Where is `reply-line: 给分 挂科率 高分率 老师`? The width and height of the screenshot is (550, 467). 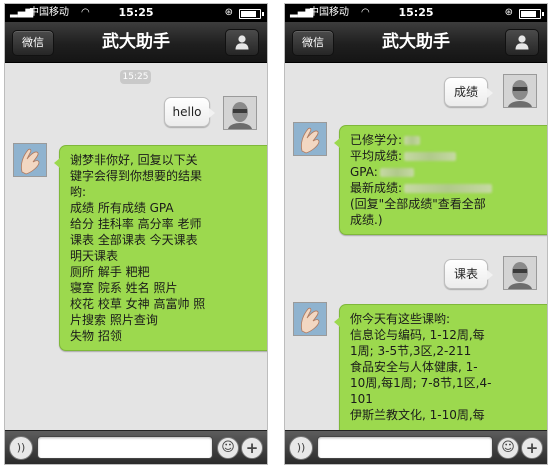 reply-line: 给分 挂科率 高分率 老师 is located at coordinates (136, 224).